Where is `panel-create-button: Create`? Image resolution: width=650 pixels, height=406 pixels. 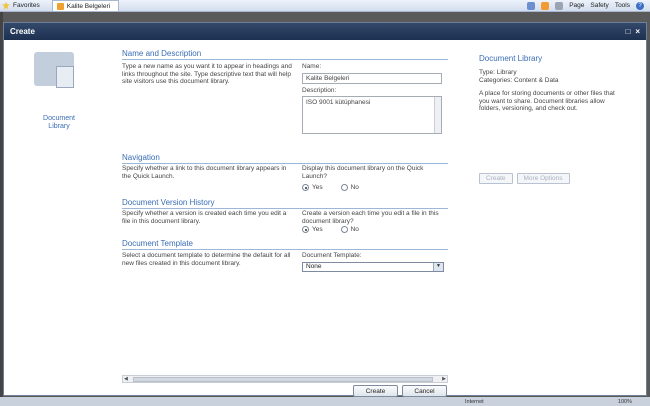
panel-create-button: Create is located at coordinates (496, 178).